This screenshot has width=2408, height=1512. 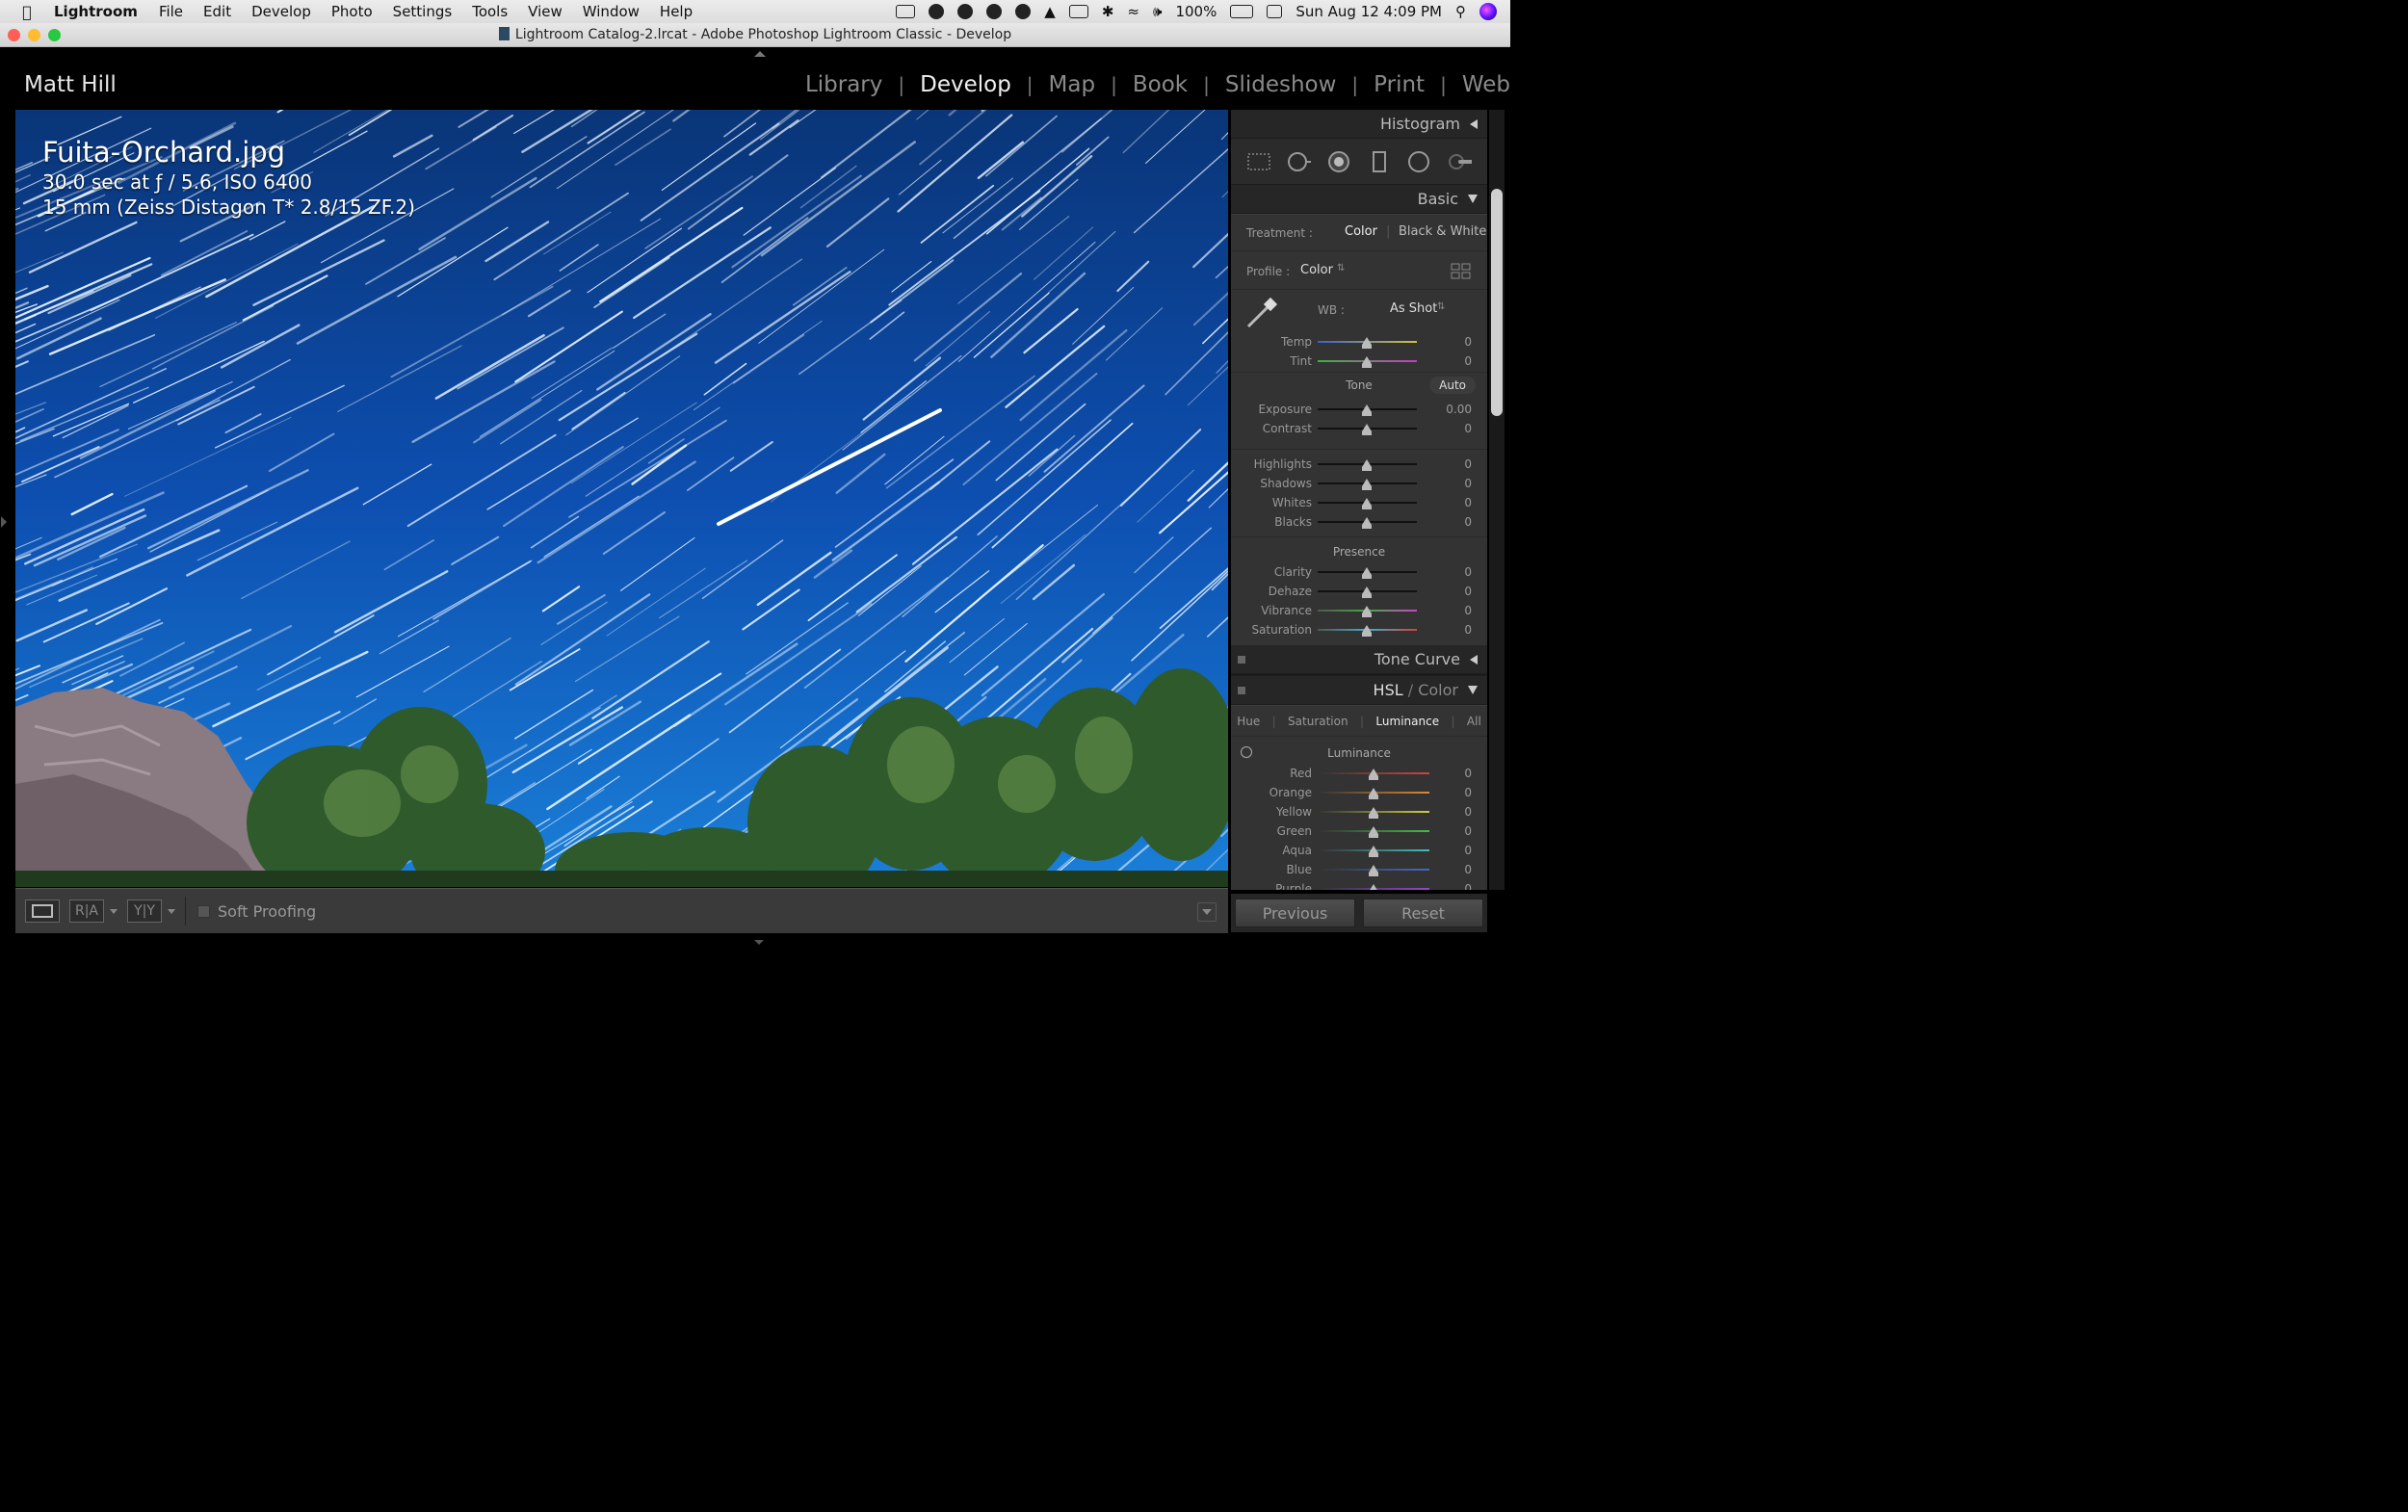 I want to click on airplay-icon, so click(x=1078, y=11).